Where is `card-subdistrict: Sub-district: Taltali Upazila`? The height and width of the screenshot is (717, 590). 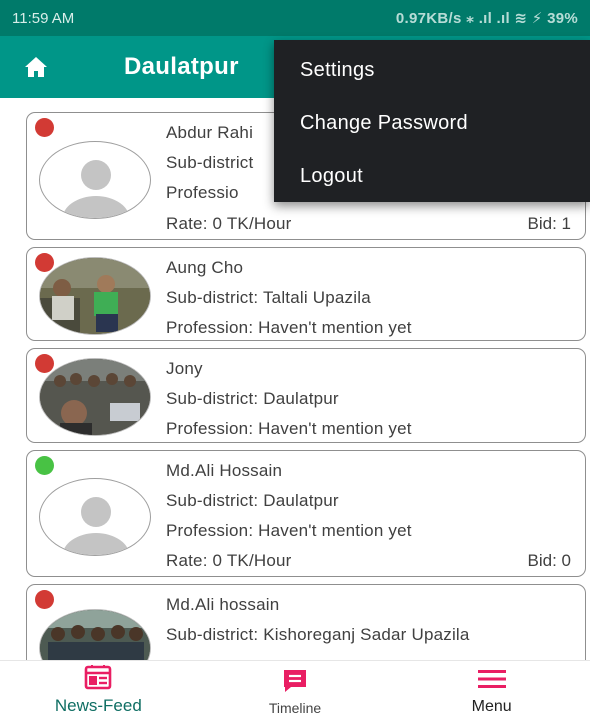
card-subdistrict: Sub-district: Taltali Upazila is located at coordinates (268, 297).